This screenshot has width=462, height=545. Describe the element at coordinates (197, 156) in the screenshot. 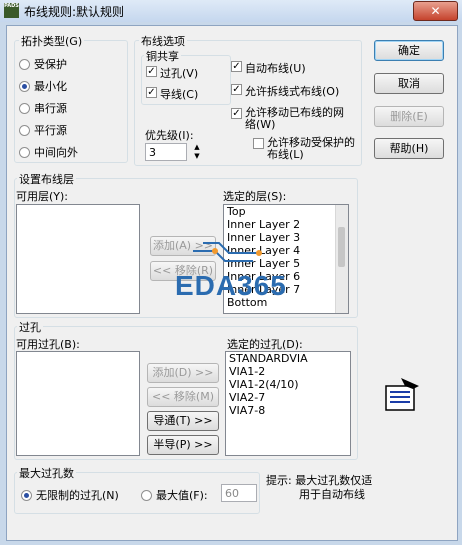

I see `spin-down-icon: ▼` at that location.